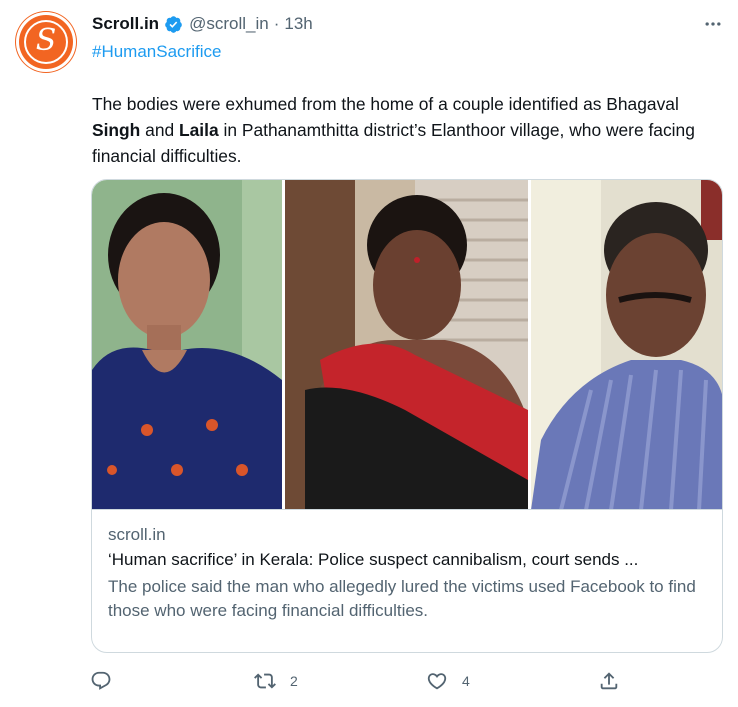  I want to click on handle: @scroll_in, so click(229, 24).